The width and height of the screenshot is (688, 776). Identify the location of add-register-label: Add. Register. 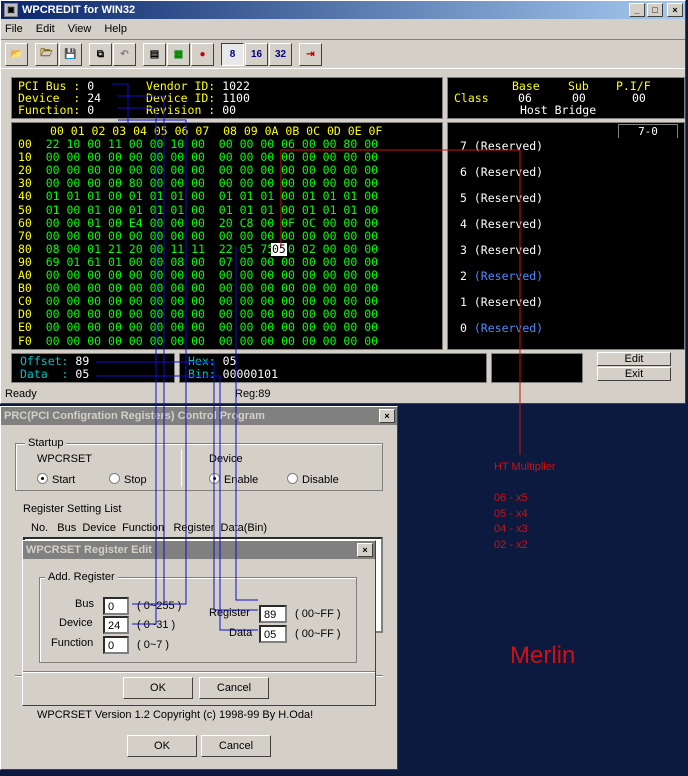
(81, 577).